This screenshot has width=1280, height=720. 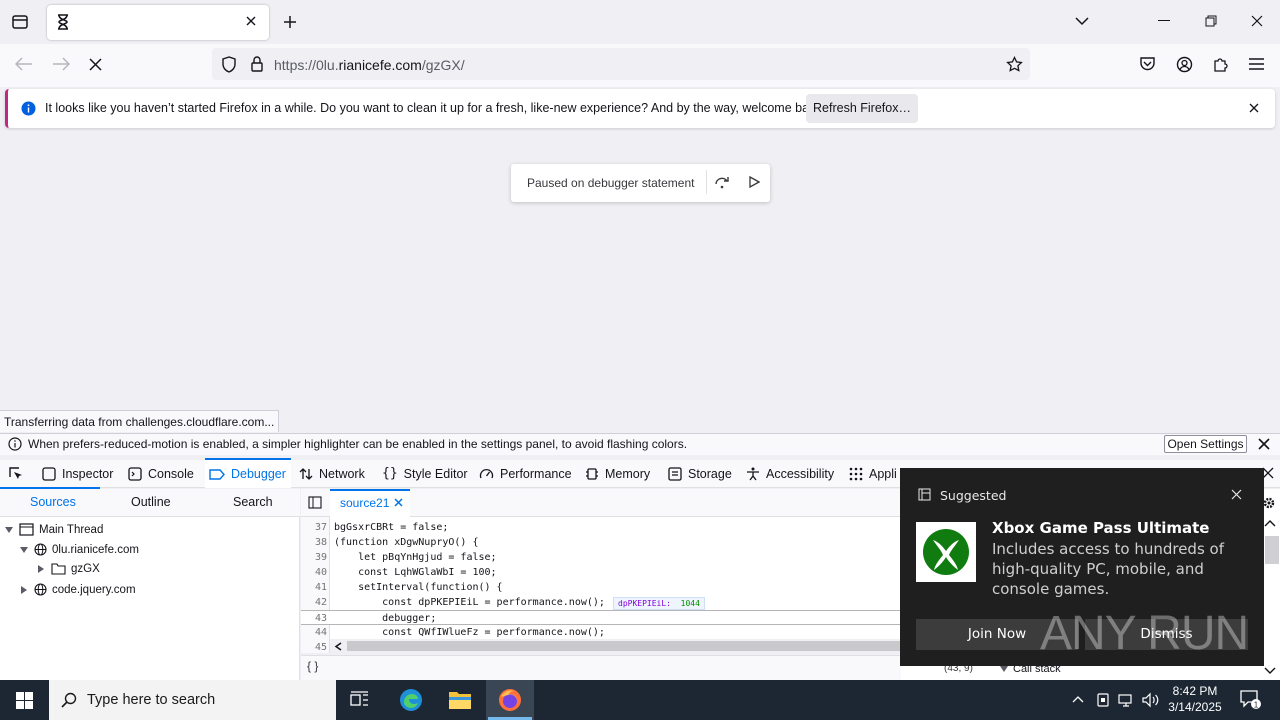 What do you see at coordinates (398, 502) in the screenshot?
I see `source-tab-close-icon` at bounding box center [398, 502].